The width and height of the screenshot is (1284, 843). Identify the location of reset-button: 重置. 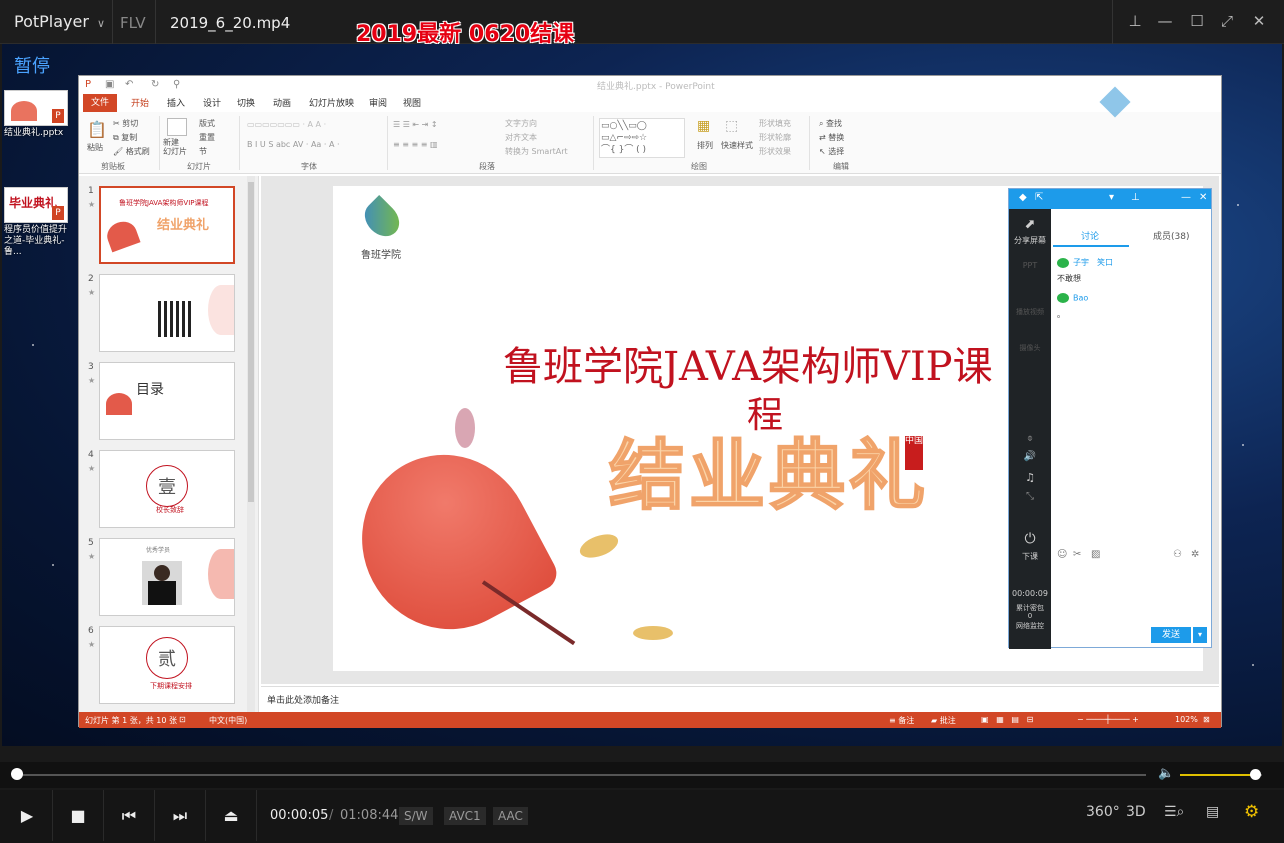
(207, 137).